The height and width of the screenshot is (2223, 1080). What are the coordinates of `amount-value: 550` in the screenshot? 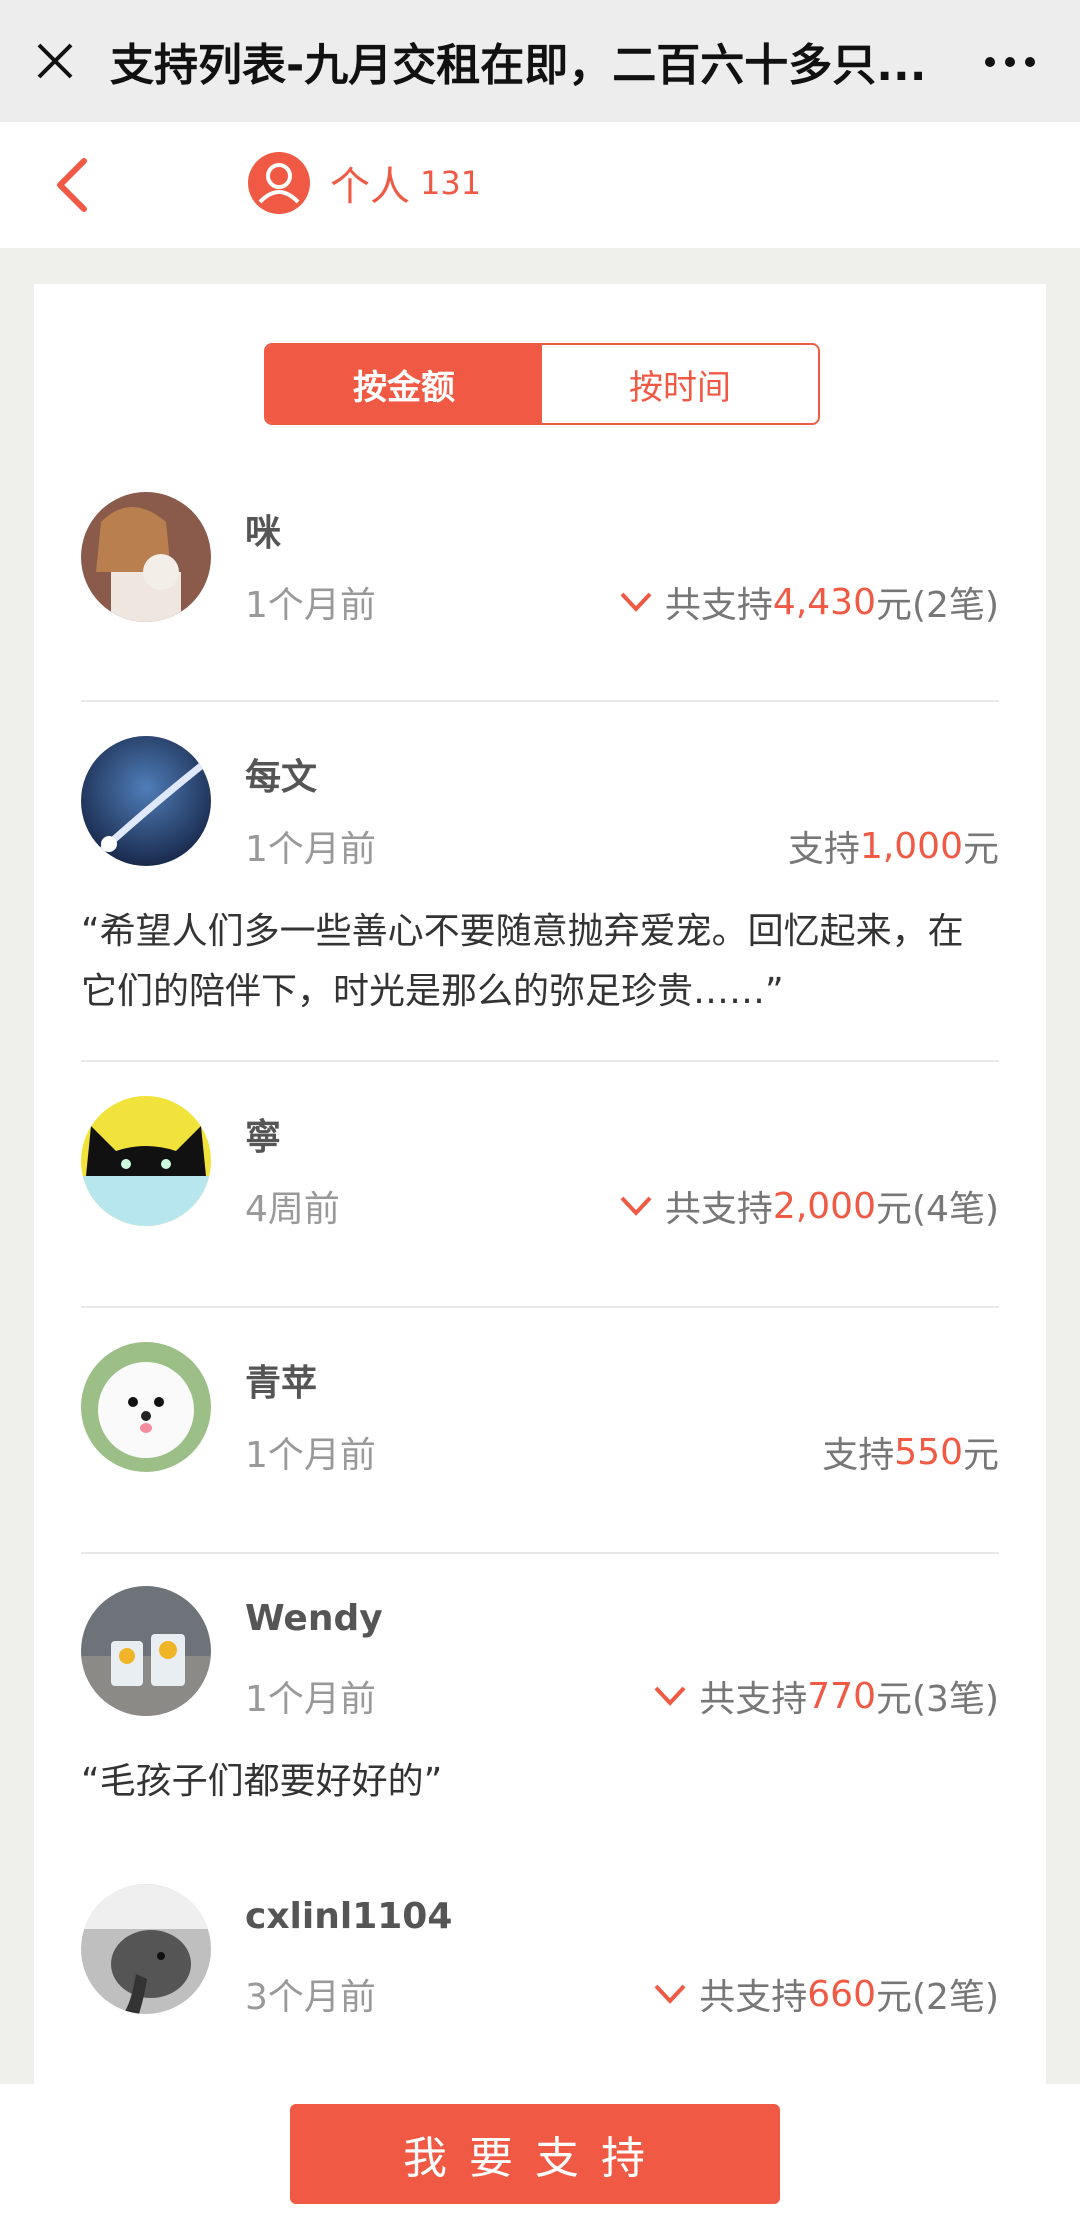 It's located at (928, 1452).